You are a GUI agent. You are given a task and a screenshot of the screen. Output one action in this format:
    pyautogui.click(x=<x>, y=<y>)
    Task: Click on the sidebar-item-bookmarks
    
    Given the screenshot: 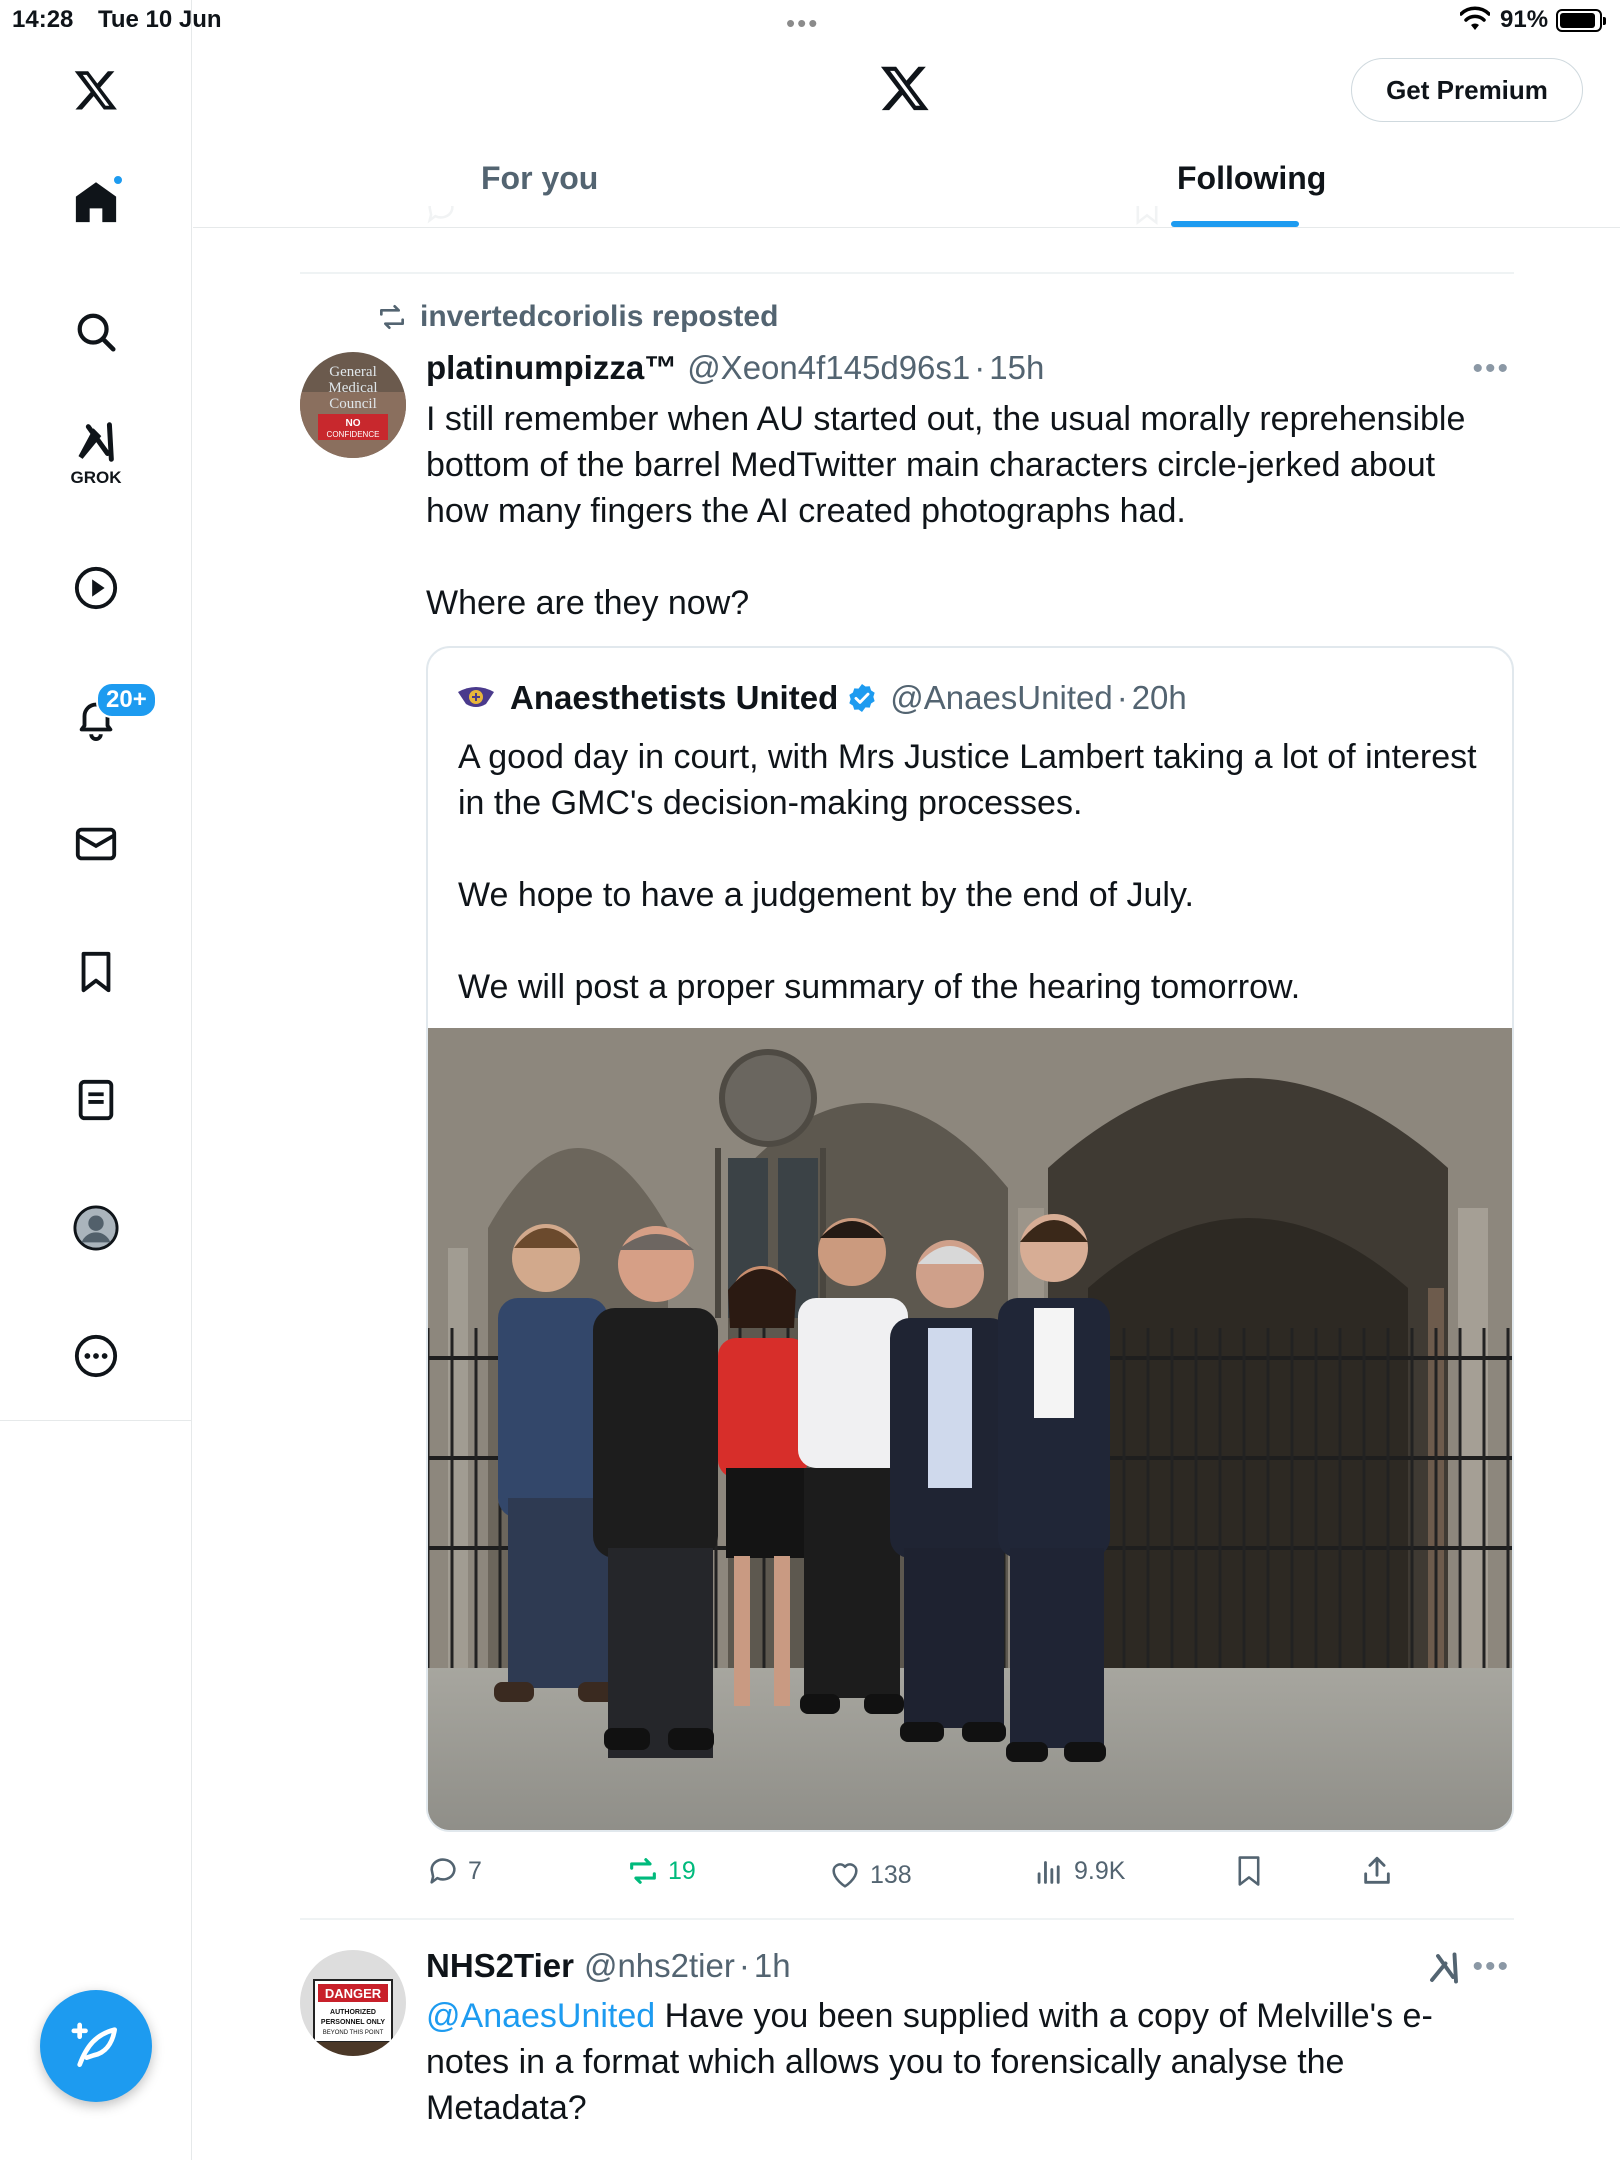 What is the action you would take?
    pyautogui.click(x=96, y=972)
    